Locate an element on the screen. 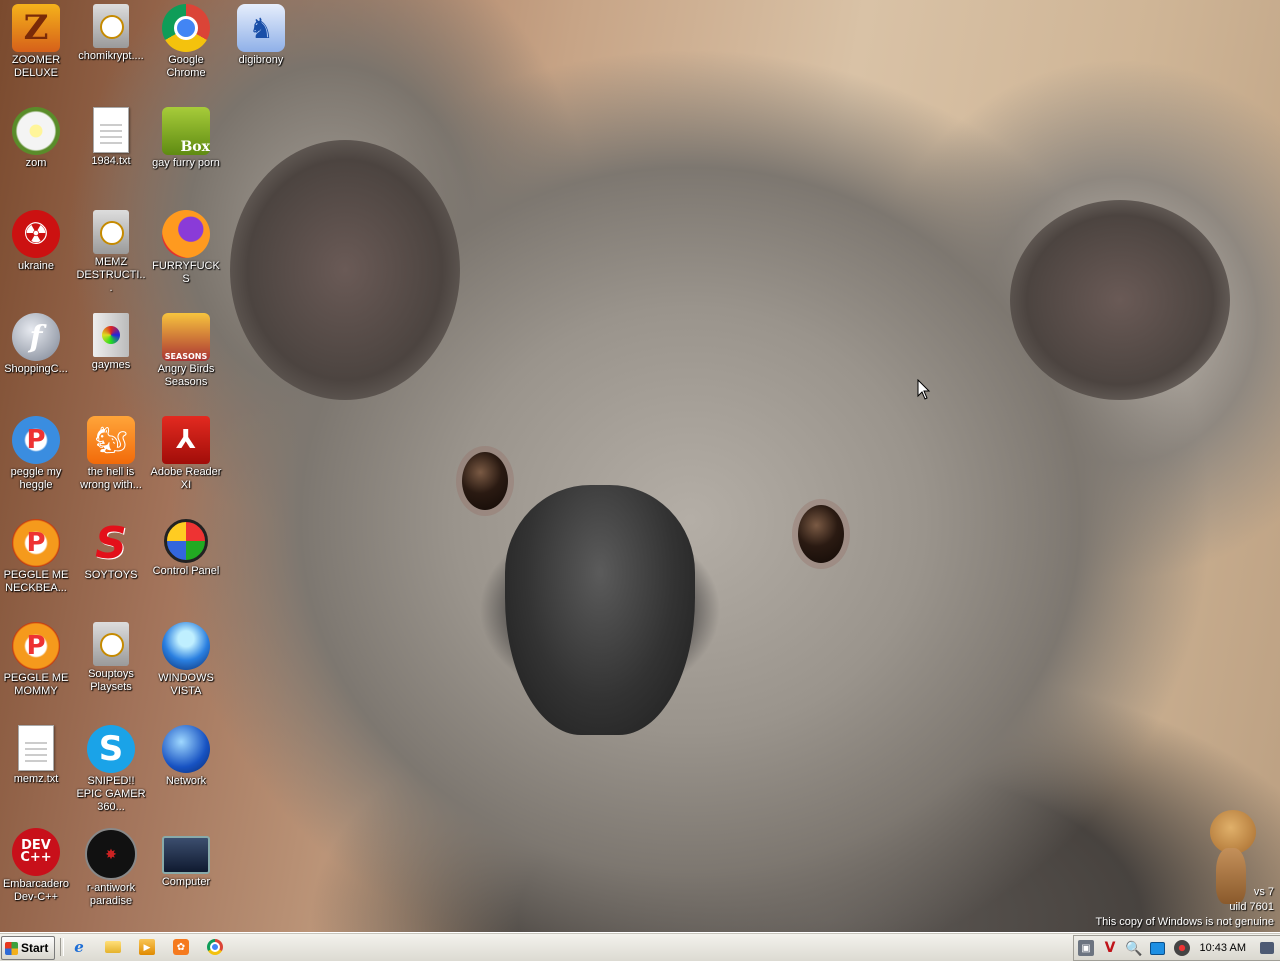 The image size is (1280, 961). system-tray: ▣ V 🔍 10:43 AM is located at coordinates (1176, 948).